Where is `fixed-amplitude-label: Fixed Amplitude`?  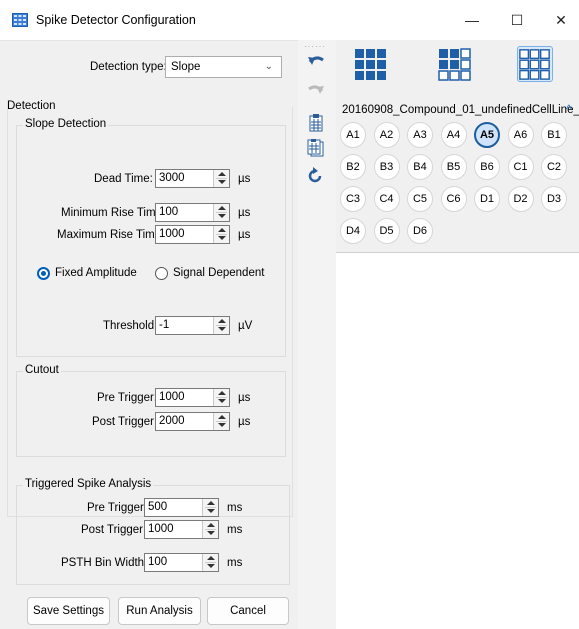
fixed-amplitude-label: Fixed Amplitude is located at coordinates (96, 273).